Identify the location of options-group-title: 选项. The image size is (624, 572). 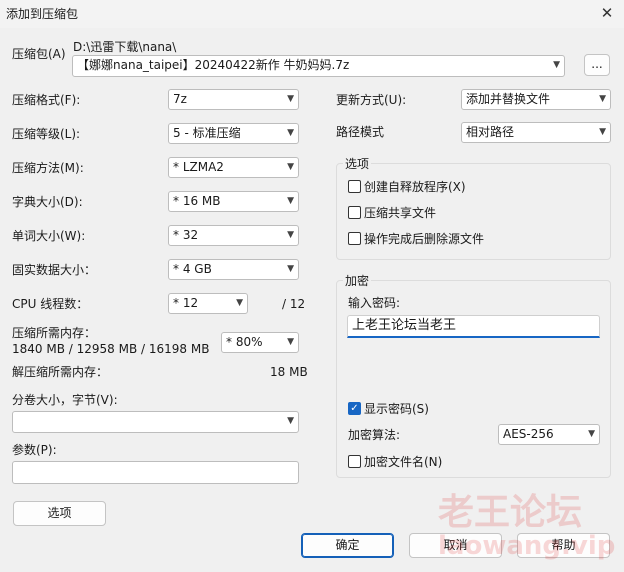
(357, 163).